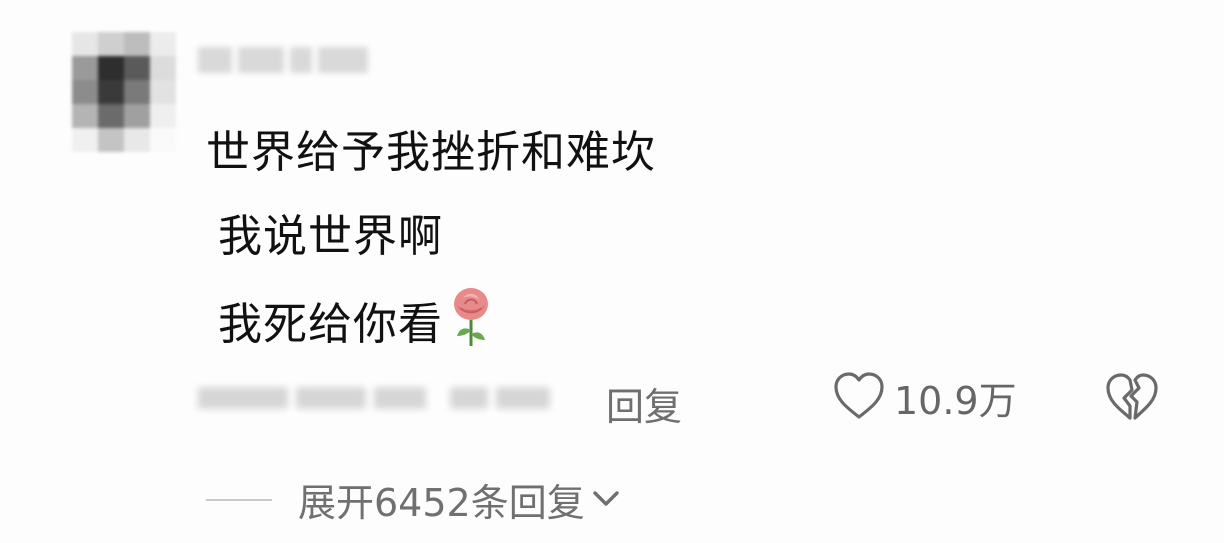 The image size is (1224, 543). What do you see at coordinates (288, 60) in the screenshot?
I see `username` at bounding box center [288, 60].